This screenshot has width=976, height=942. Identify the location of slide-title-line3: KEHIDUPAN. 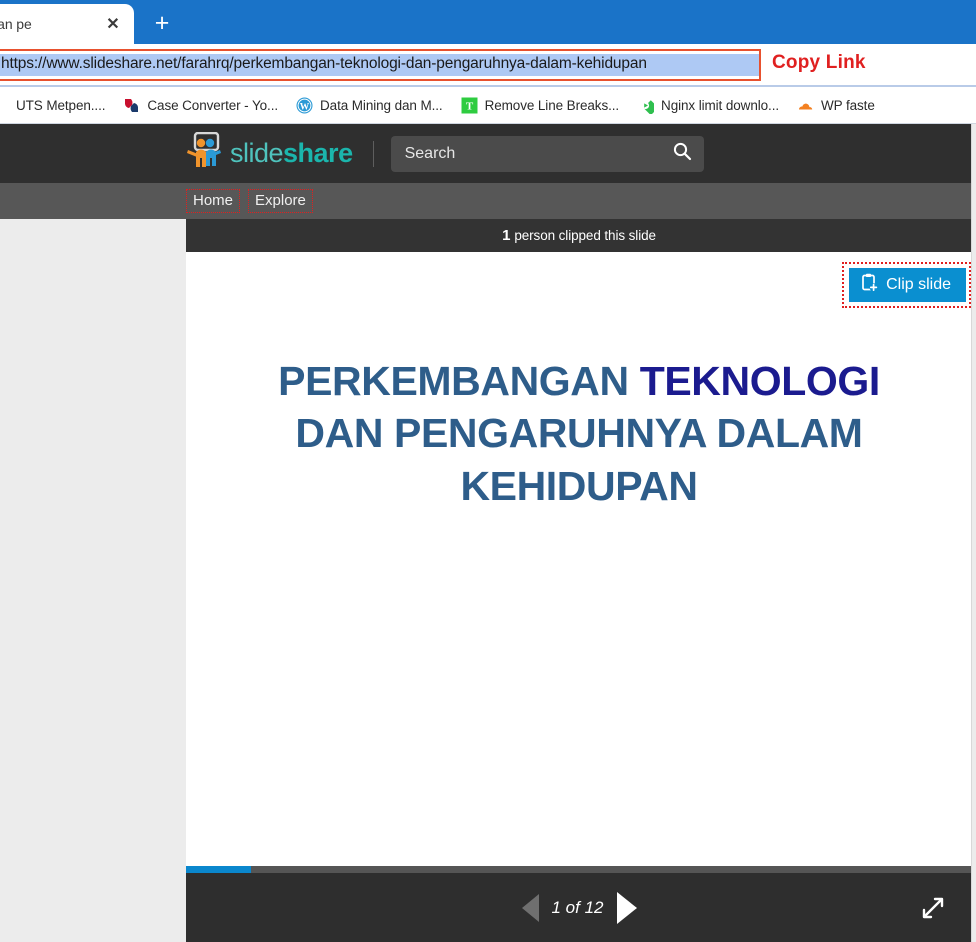
(579, 485).